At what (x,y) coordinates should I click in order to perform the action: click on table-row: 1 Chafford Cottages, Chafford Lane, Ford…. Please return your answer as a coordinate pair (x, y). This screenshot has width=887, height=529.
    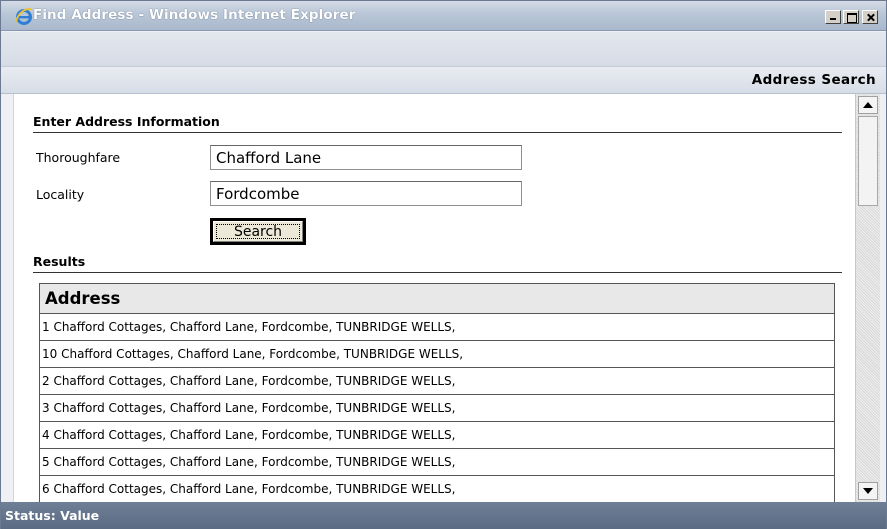
    Looking at the image, I should click on (437, 327).